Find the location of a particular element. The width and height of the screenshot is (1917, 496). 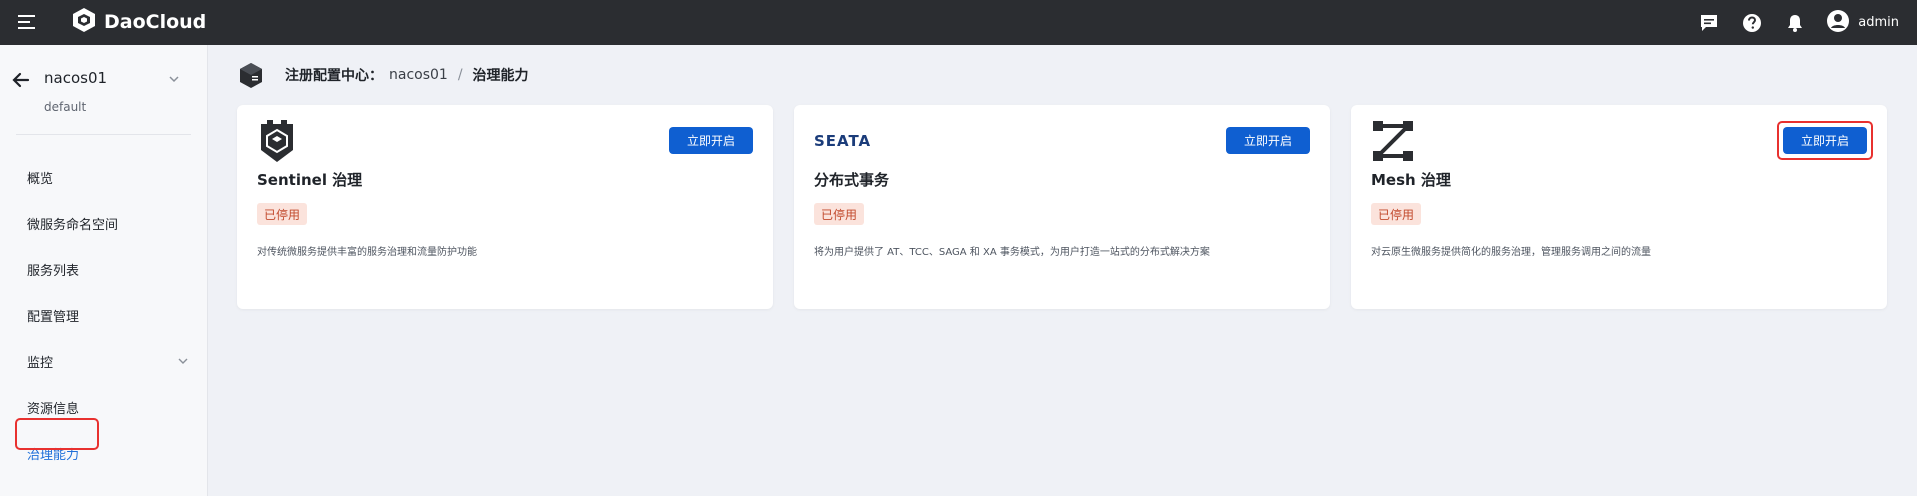

breadcrumb-namespace: nacos01 is located at coordinates (418, 75).